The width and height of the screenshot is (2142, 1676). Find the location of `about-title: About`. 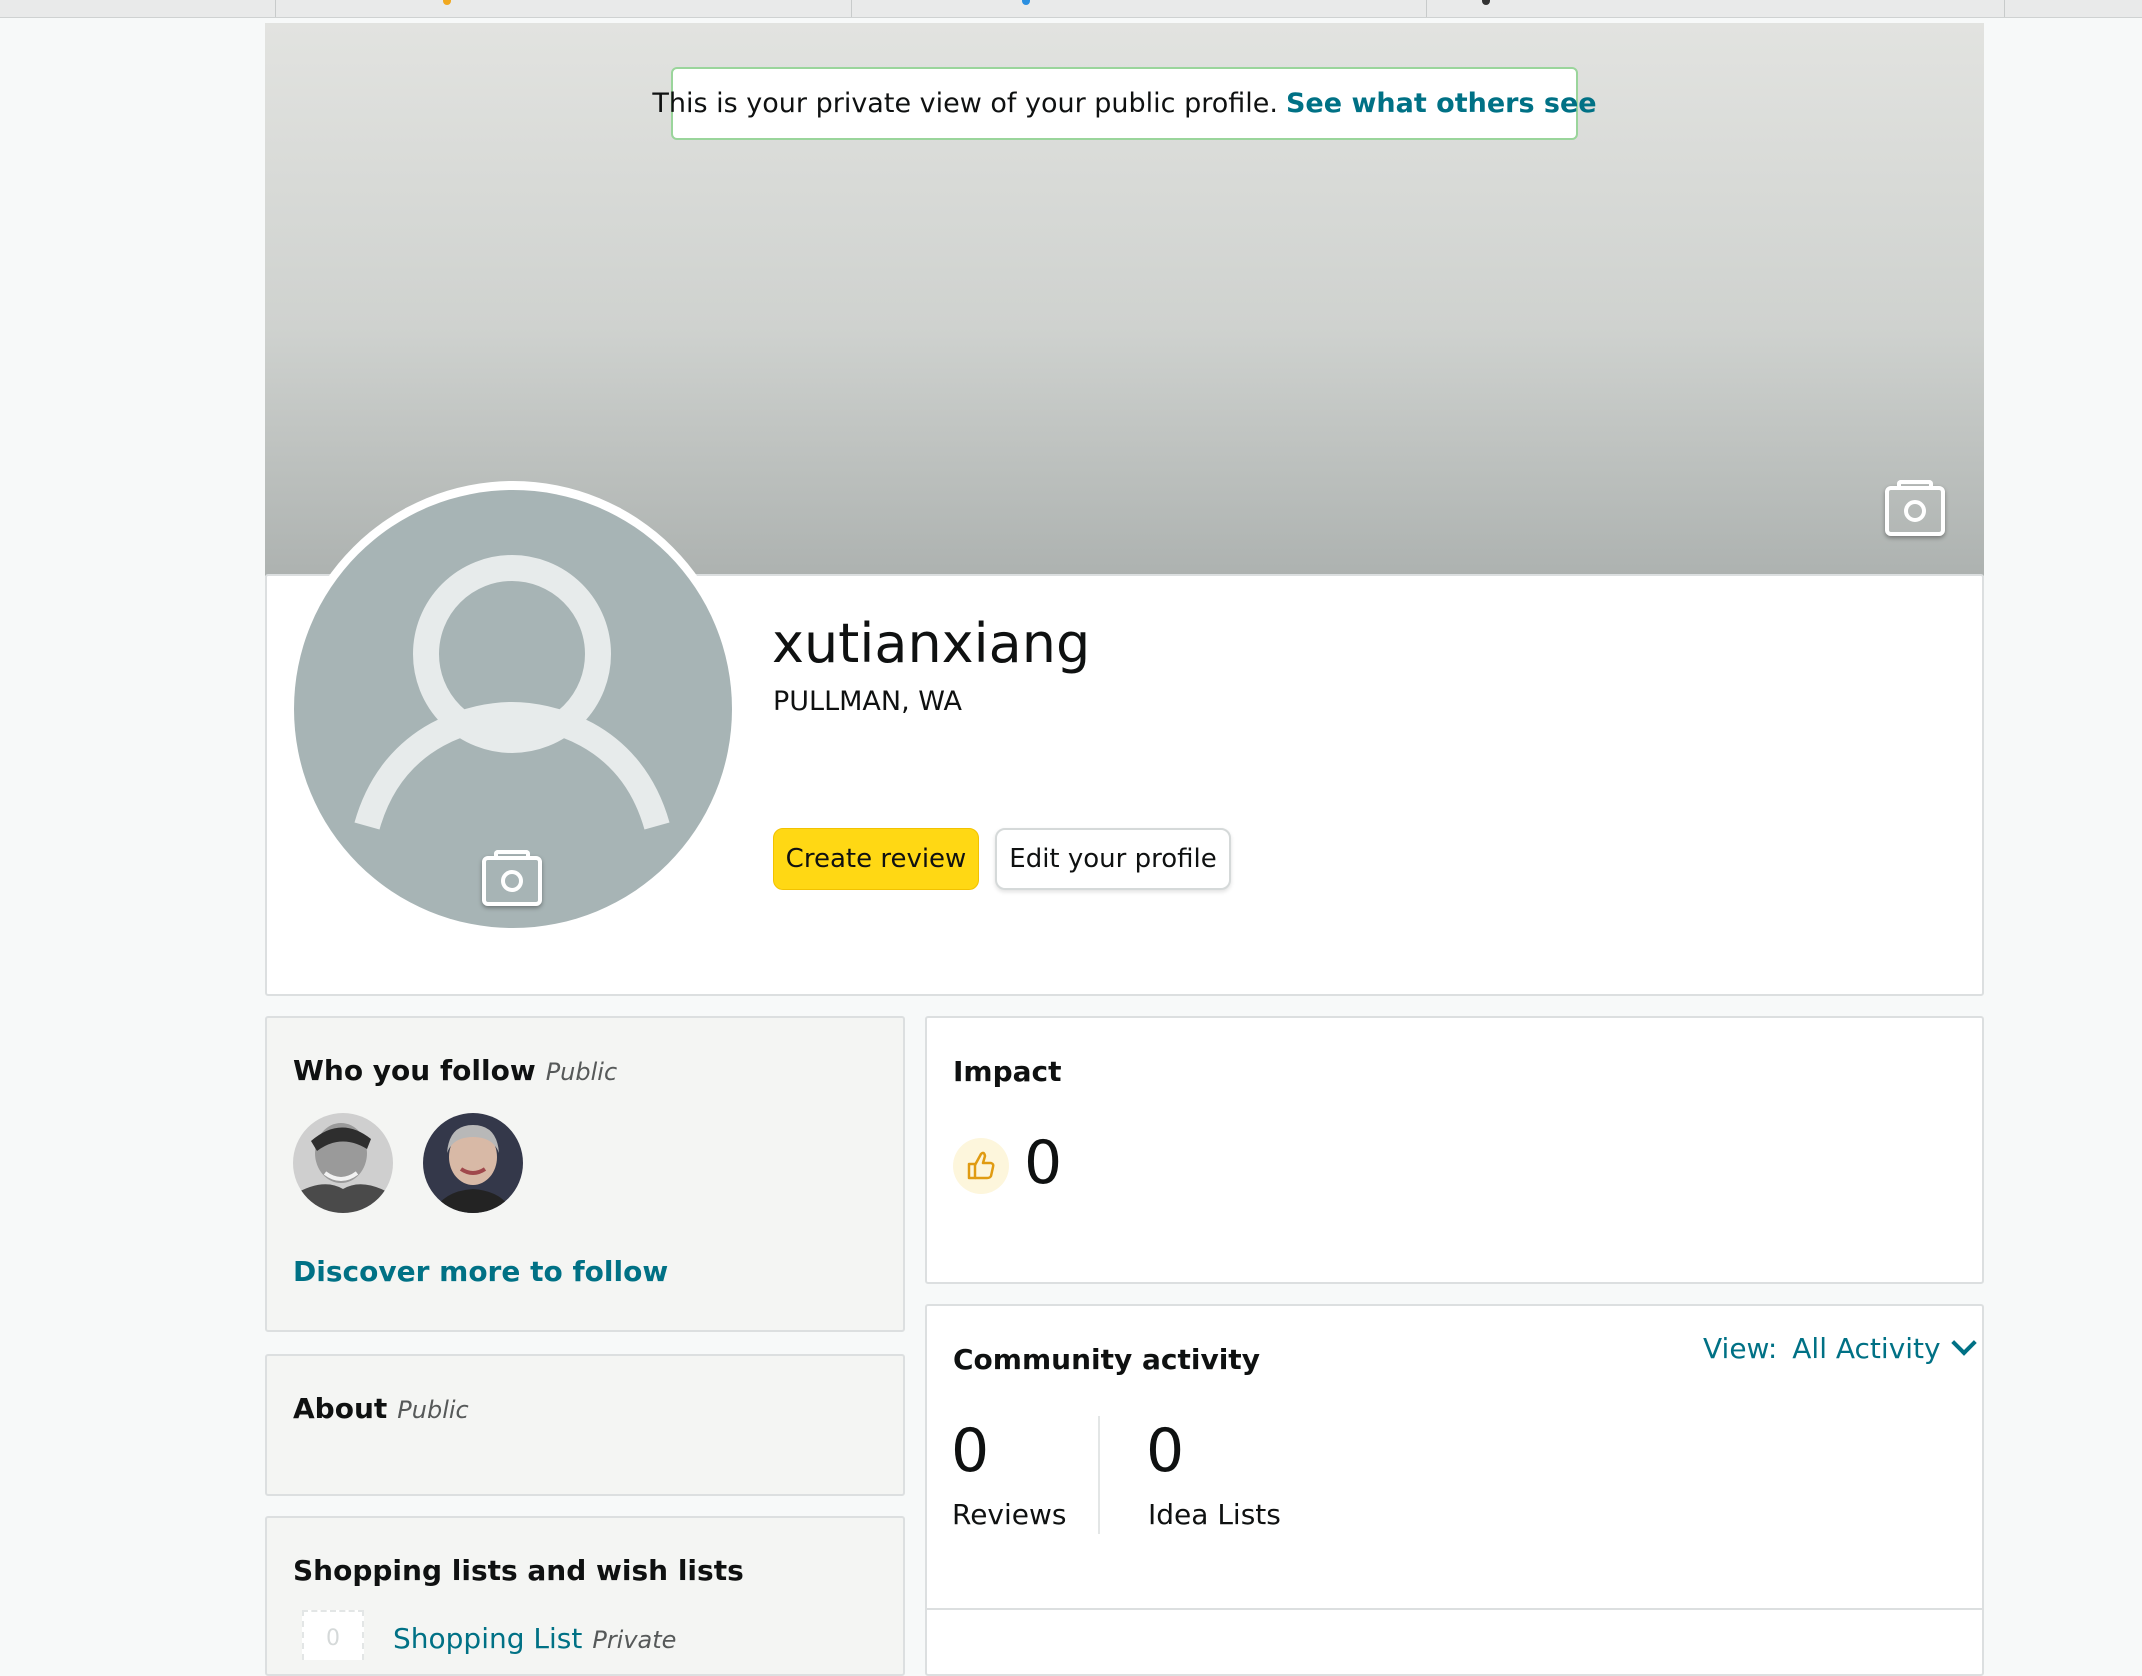

about-title: About is located at coordinates (340, 1408).